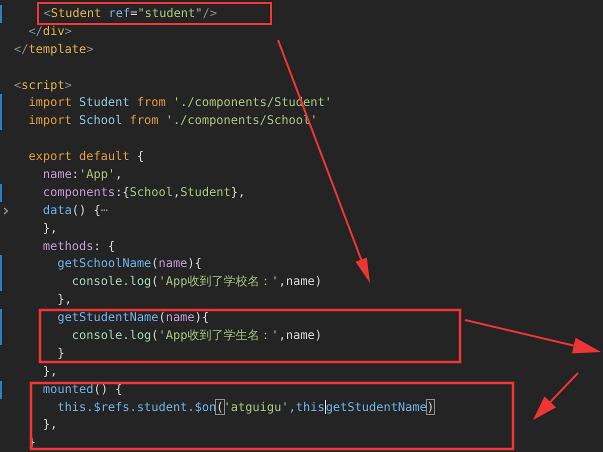 This screenshot has height=452, width=603. Describe the element at coordinates (130, 13) in the screenshot. I see `code-line: <Student ref="student"/>` at that location.